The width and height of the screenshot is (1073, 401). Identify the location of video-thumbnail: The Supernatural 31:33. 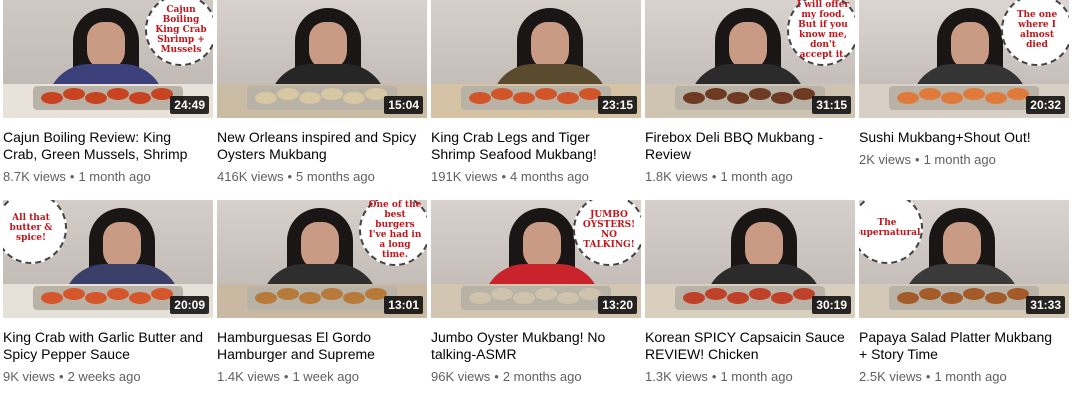
(964, 259).